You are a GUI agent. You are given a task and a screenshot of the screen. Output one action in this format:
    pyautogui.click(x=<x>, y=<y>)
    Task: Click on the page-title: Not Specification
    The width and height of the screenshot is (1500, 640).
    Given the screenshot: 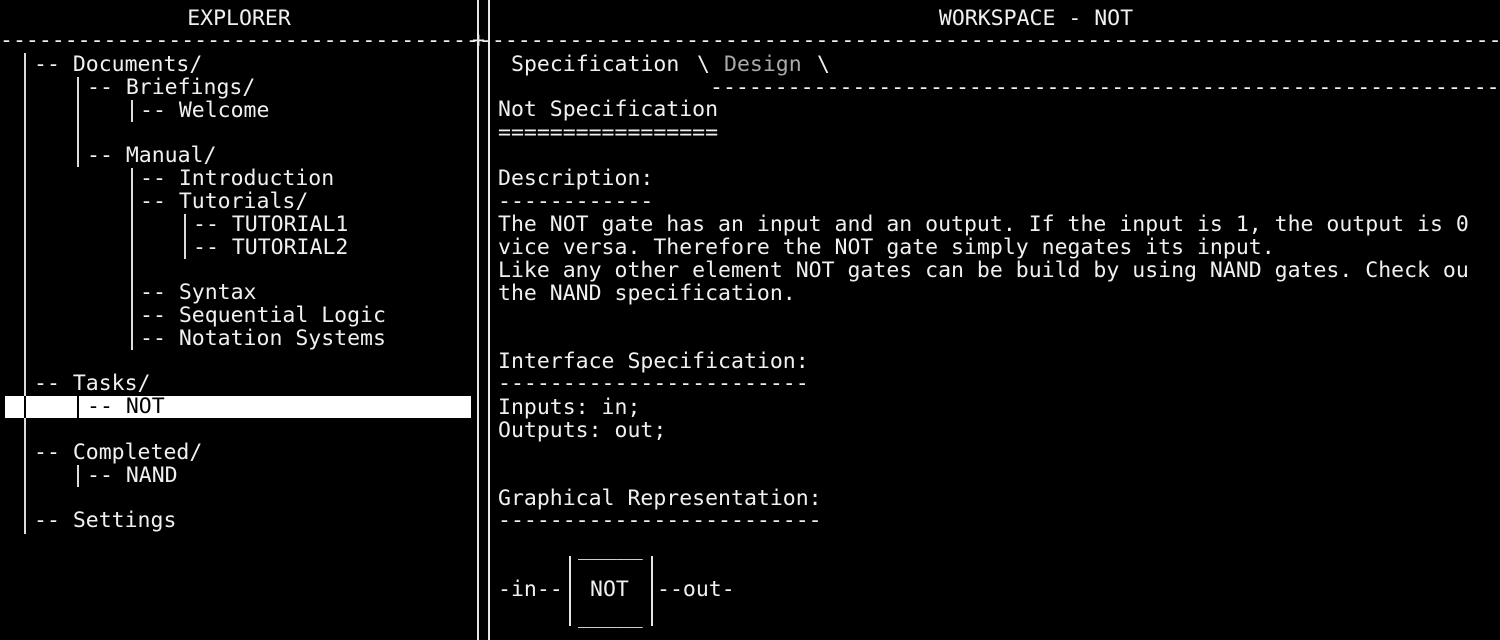 What is the action you would take?
    pyautogui.click(x=608, y=109)
    